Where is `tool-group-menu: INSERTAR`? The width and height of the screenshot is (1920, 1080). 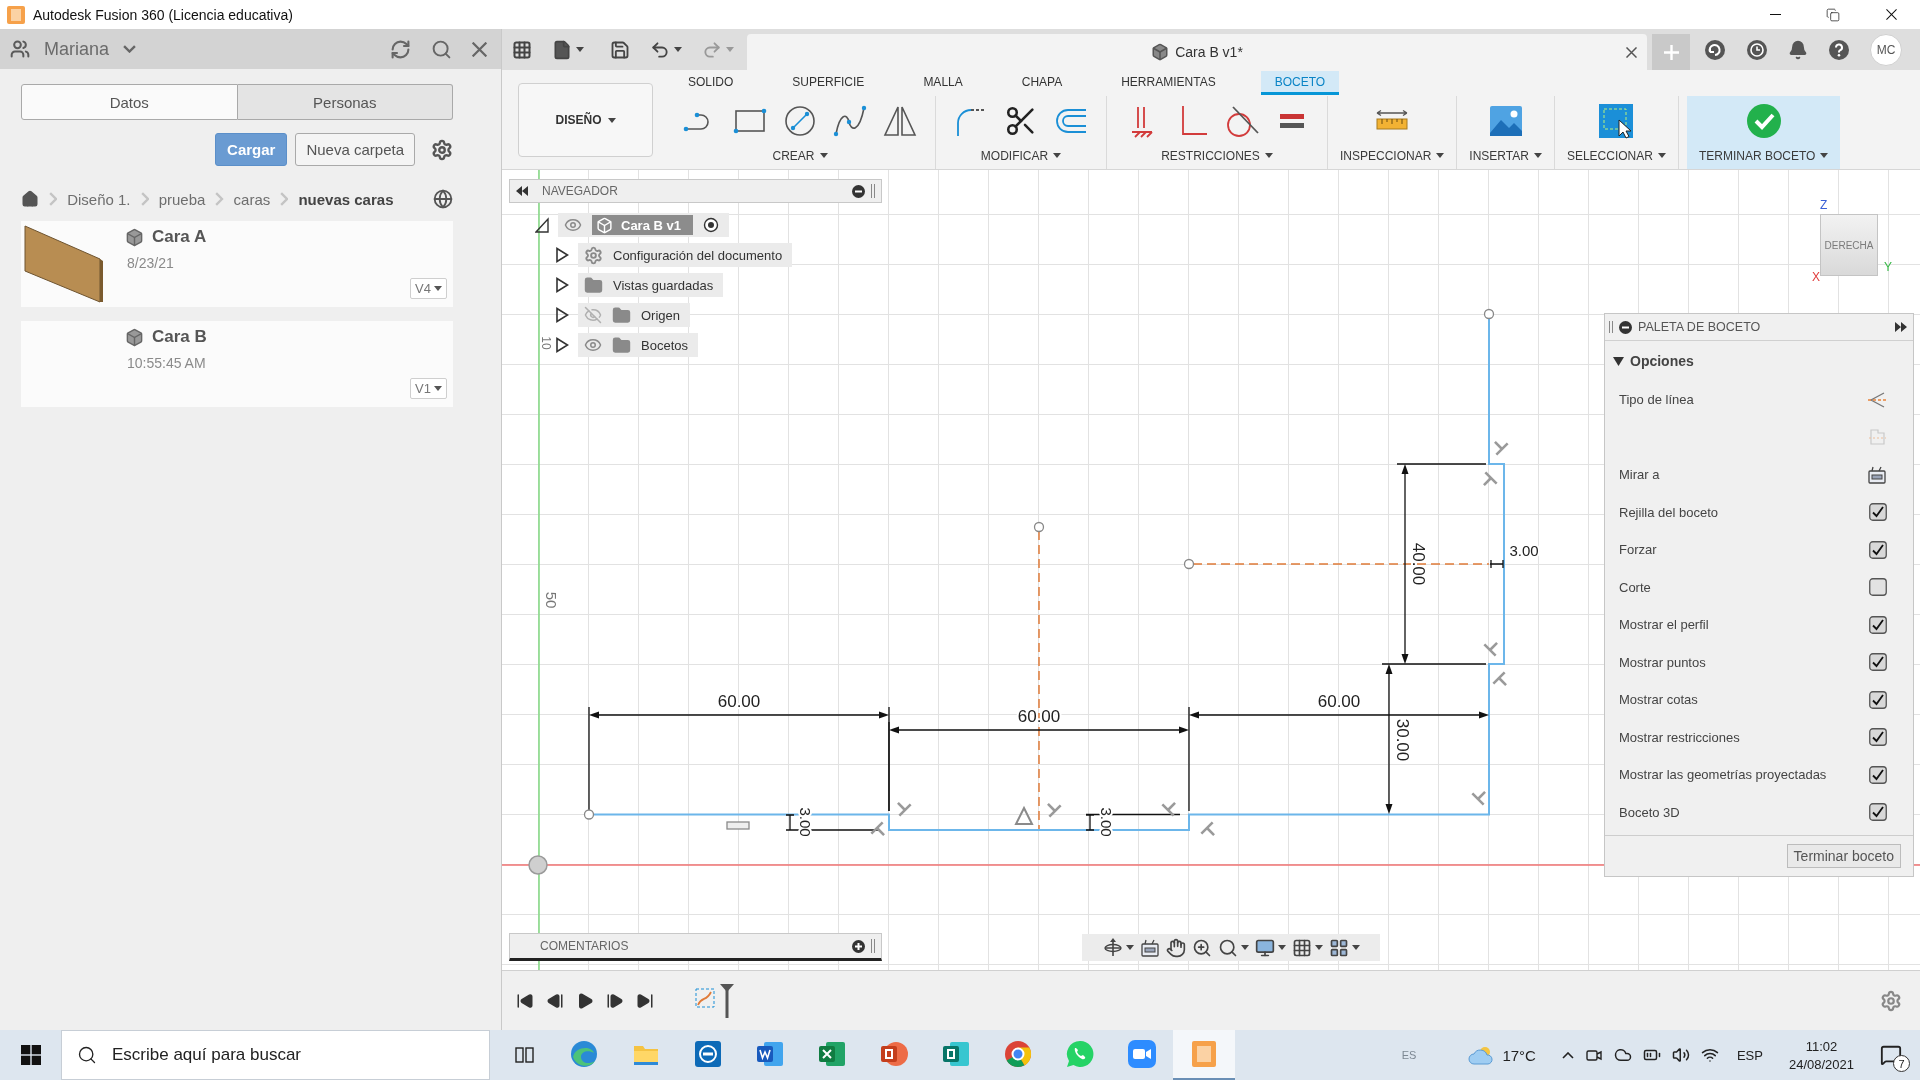
tool-group-menu: INSERTAR is located at coordinates (1505, 155).